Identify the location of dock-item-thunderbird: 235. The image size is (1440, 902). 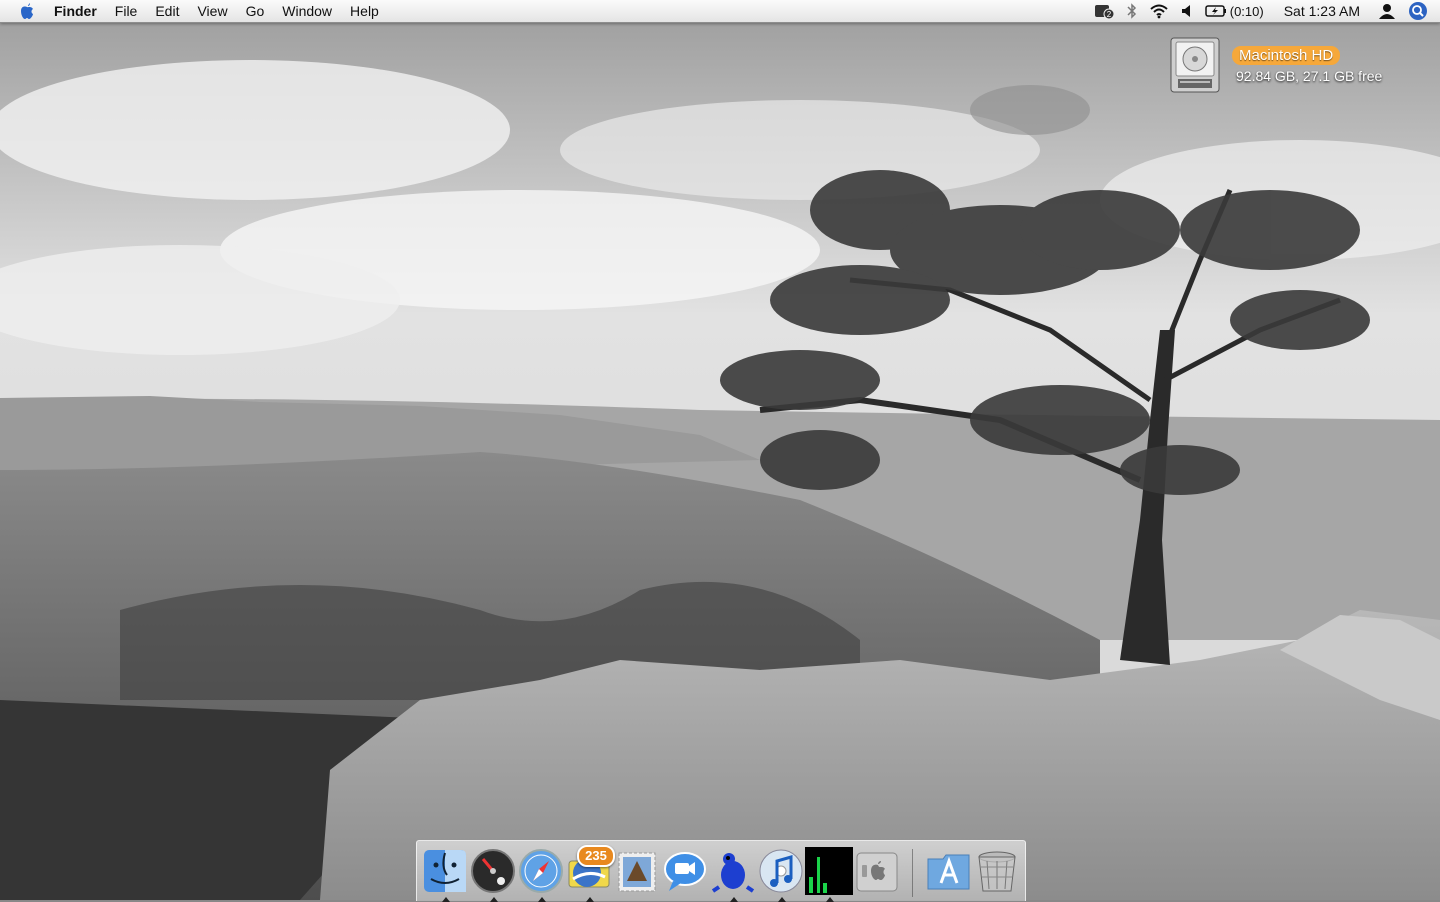
(590, 873).